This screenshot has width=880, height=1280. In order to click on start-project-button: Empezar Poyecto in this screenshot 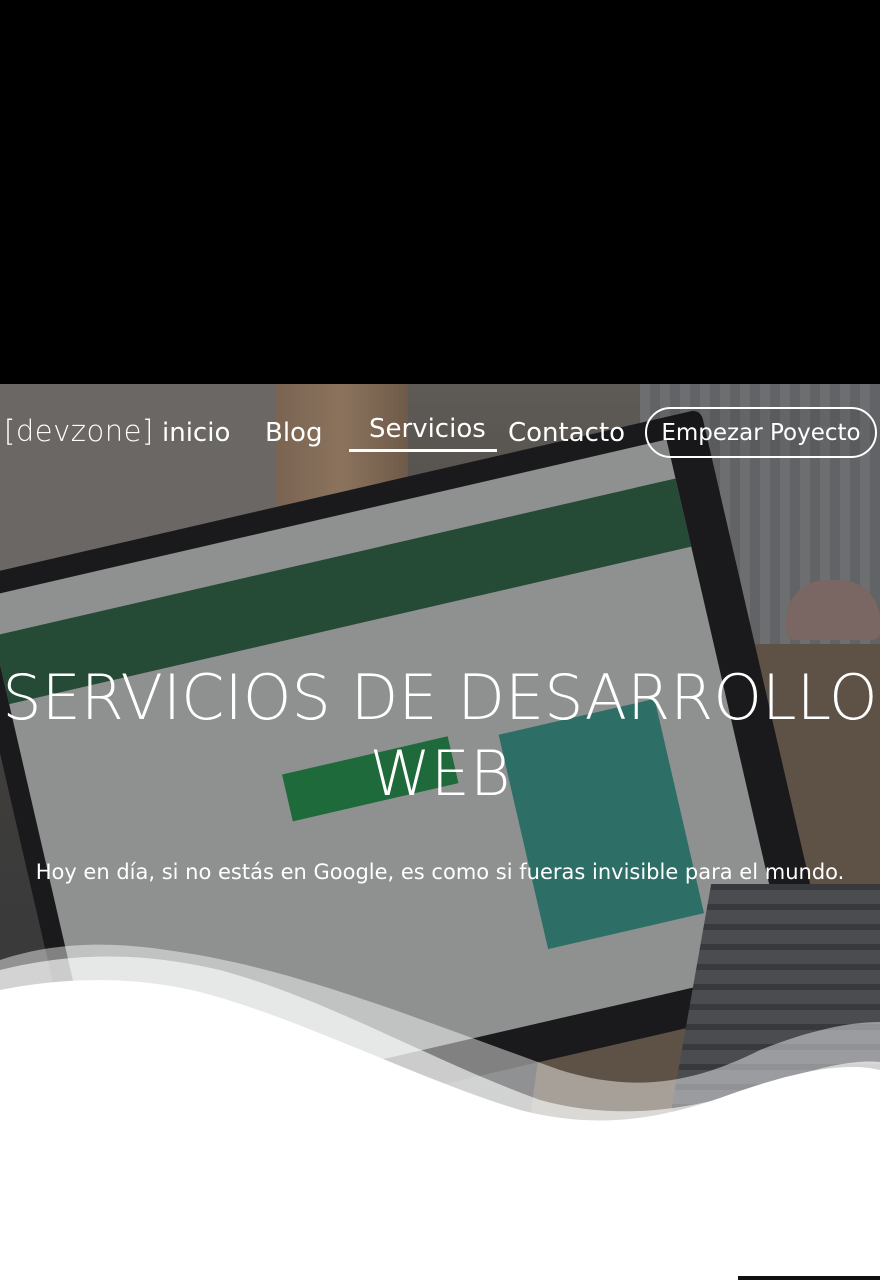, I will do `click(761, 432)`.